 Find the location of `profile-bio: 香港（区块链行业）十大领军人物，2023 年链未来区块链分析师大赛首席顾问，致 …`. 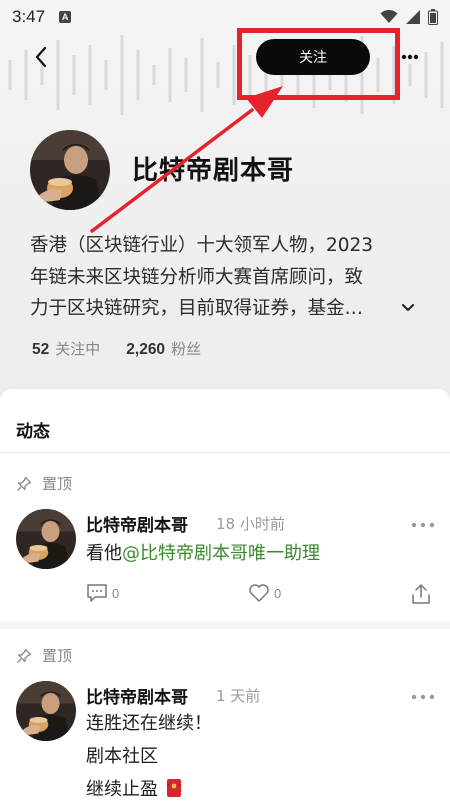

profile-bio: 香港（区块链行业）十大领军人物，2023 年链未来区块链分析师大赛首席顾问，致 … is located at coordinates (230, 277).